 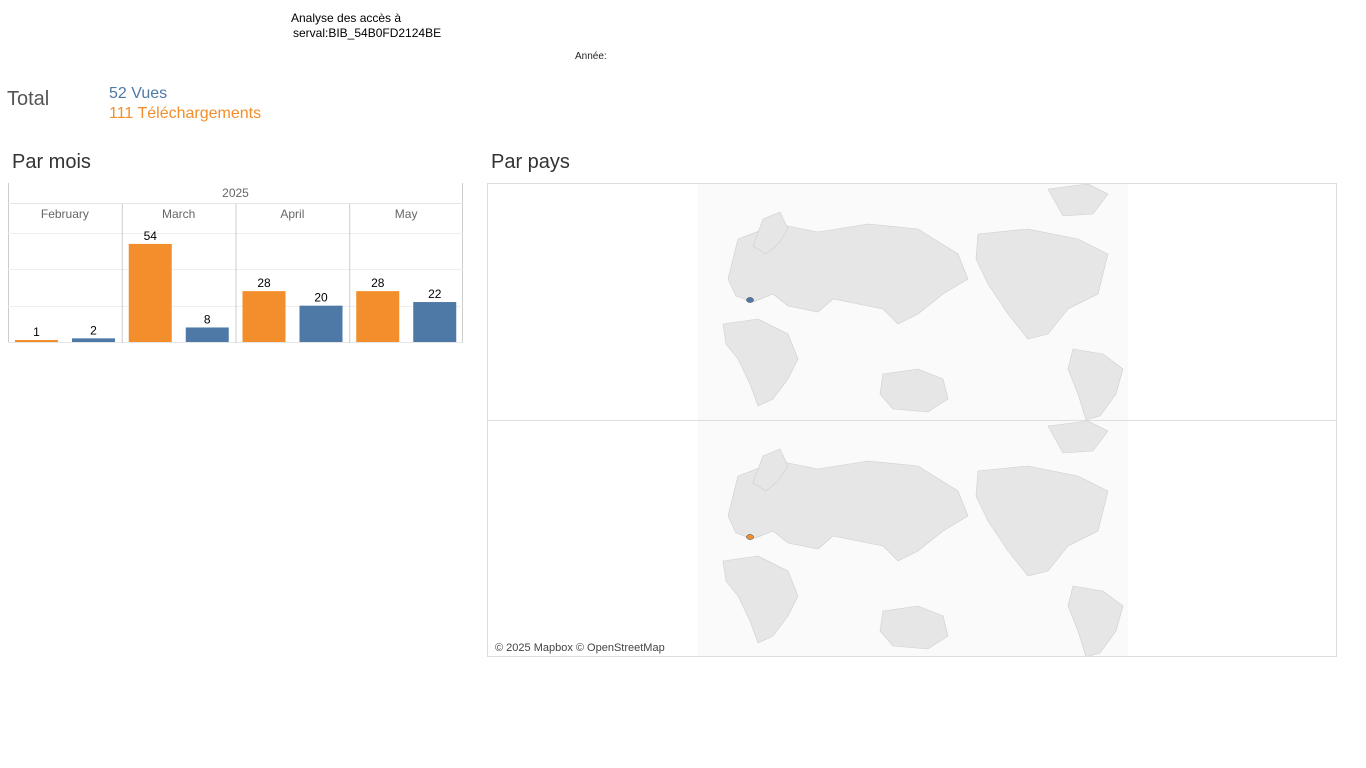 I want to click on month-label: April, so click(x=292, y=214).